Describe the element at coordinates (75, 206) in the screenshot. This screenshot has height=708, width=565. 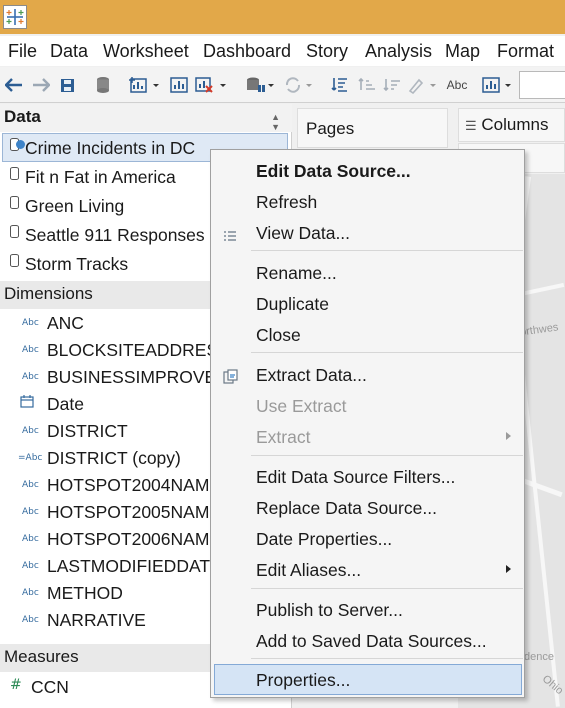
I see `datasource-label: Green Living` at that location.